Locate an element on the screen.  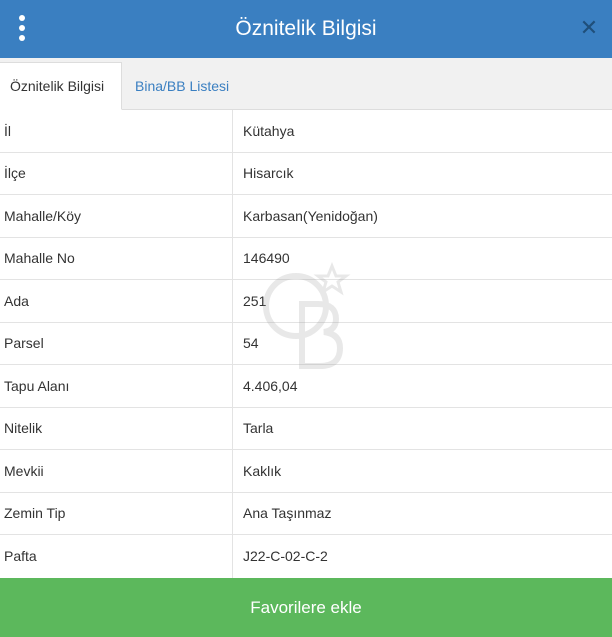
header-bar: Öznitelik Bilgisi ✕ is located at coordinates (306, 29).